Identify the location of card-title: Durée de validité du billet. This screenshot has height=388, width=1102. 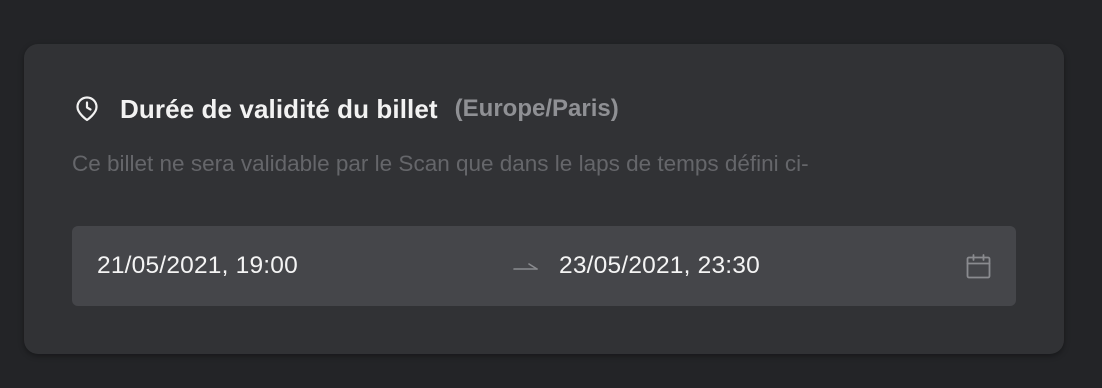
(279, 108).